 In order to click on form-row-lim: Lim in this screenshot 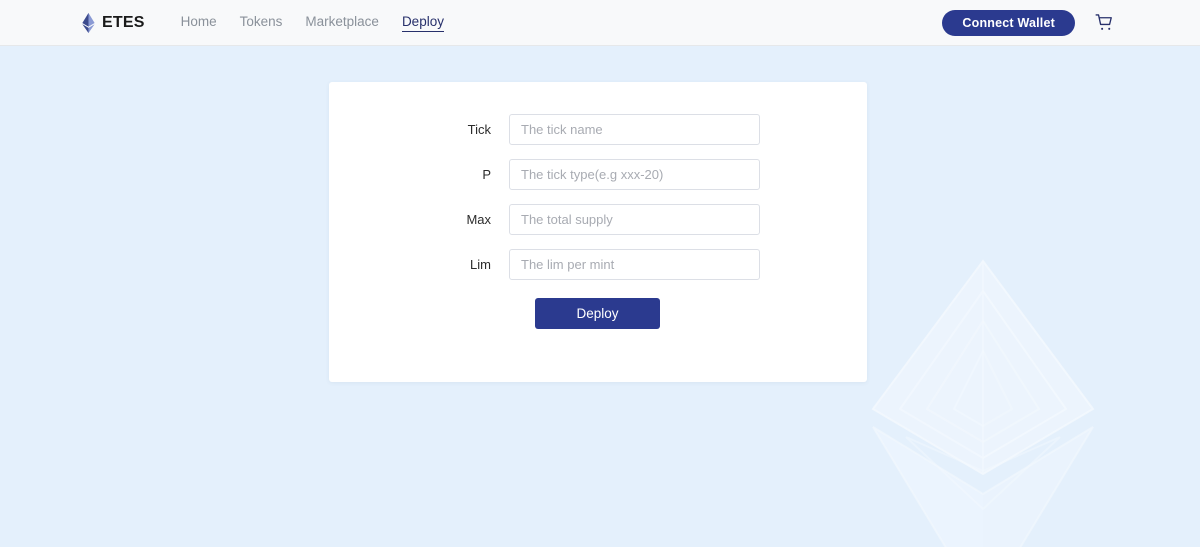, I will do `click(598, 264)`.